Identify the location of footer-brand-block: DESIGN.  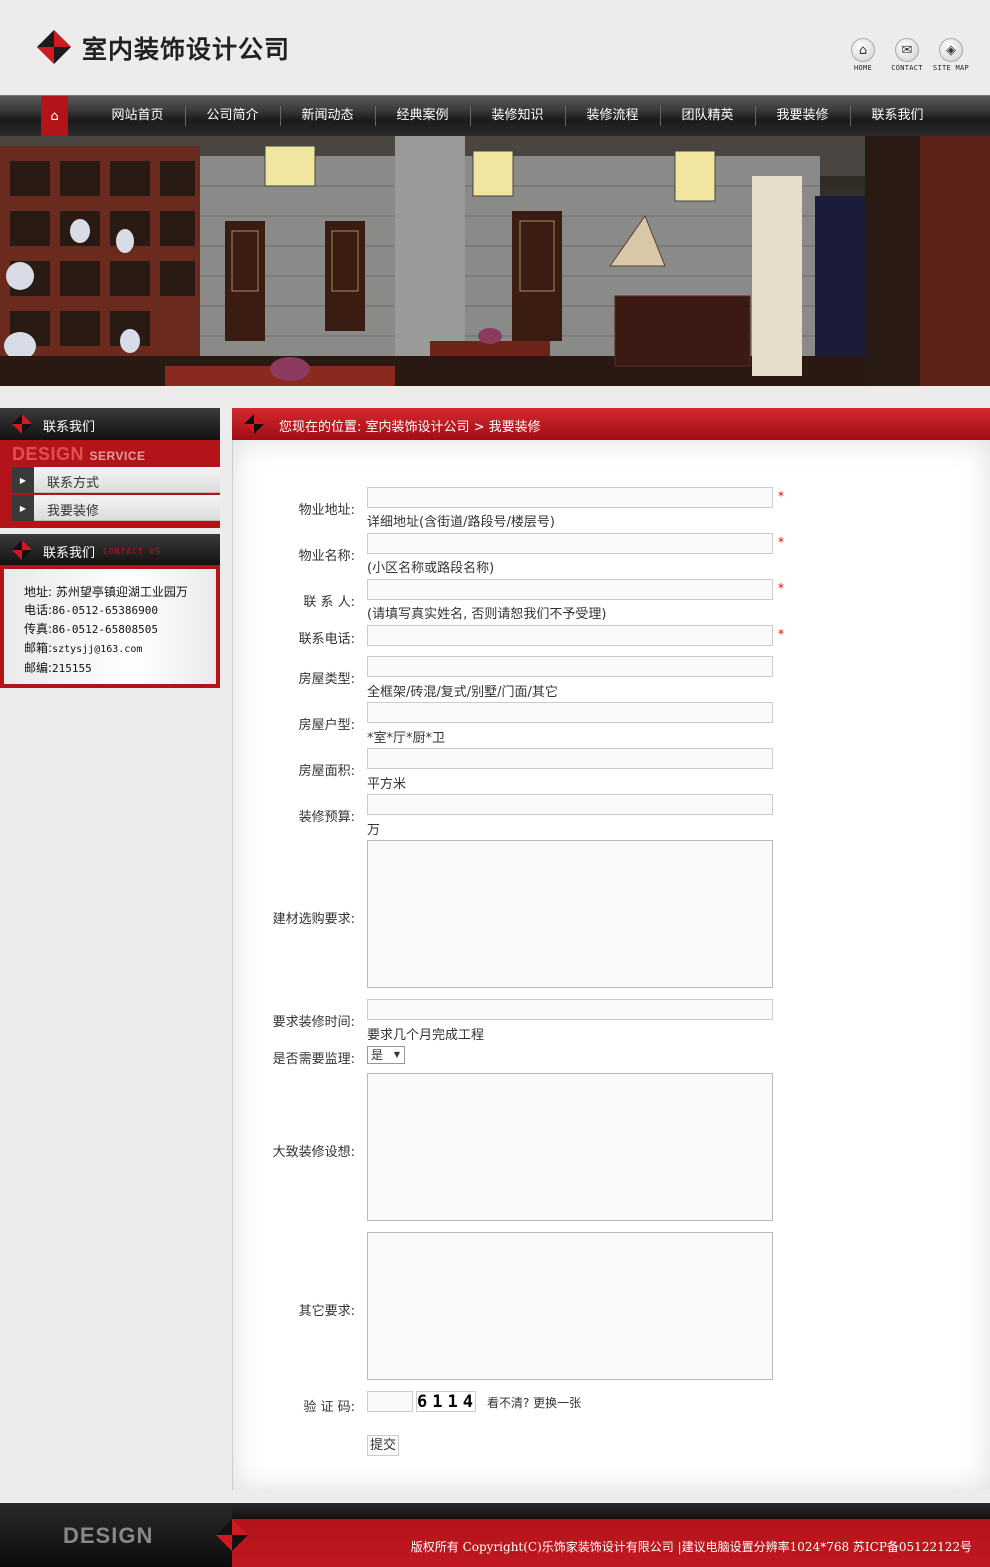
(116, 1535).